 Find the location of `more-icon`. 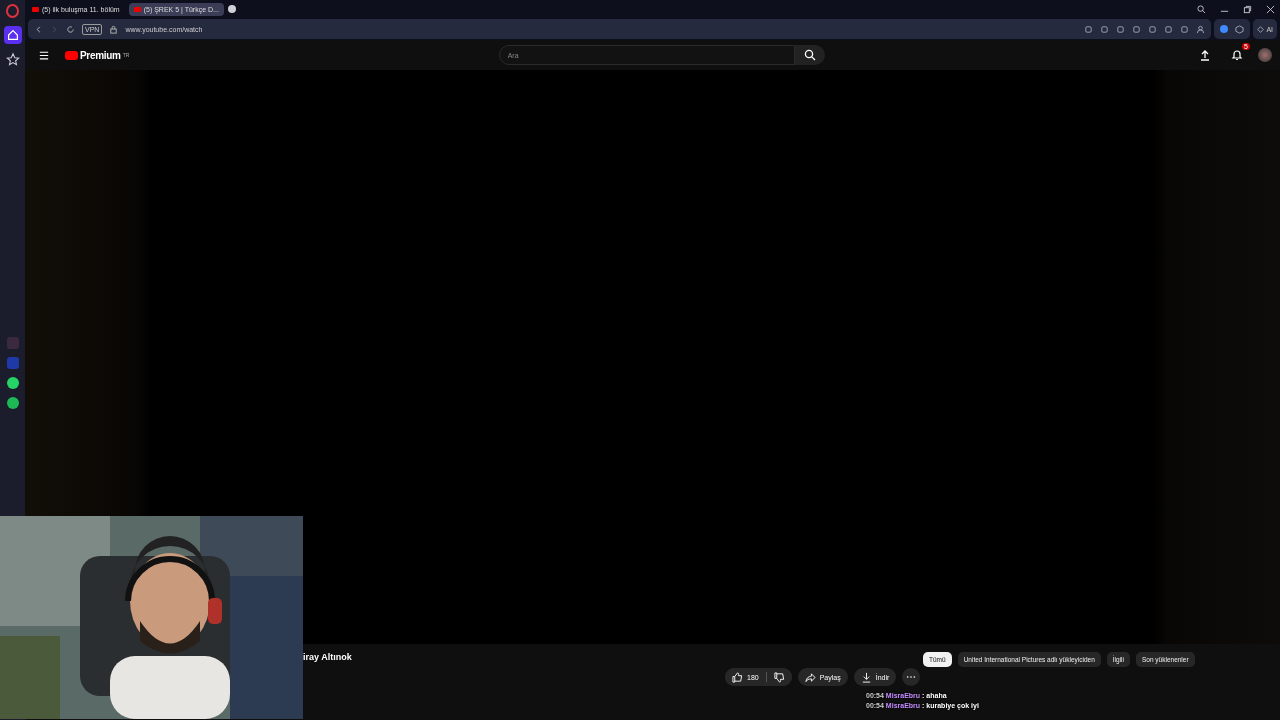

more-icon is located at coordinates (911, 677).